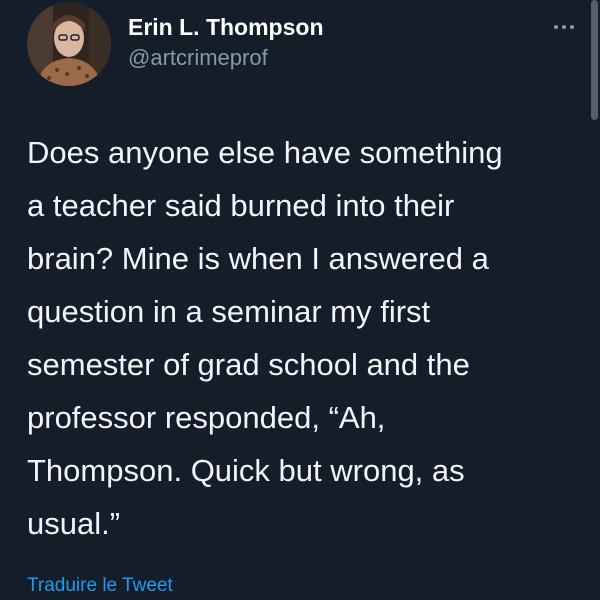 This screenshot has height=600, width=600. Describe the element at coordinates (564, 27) in the screenshot. I see `more-horizontal-icon` at that location.